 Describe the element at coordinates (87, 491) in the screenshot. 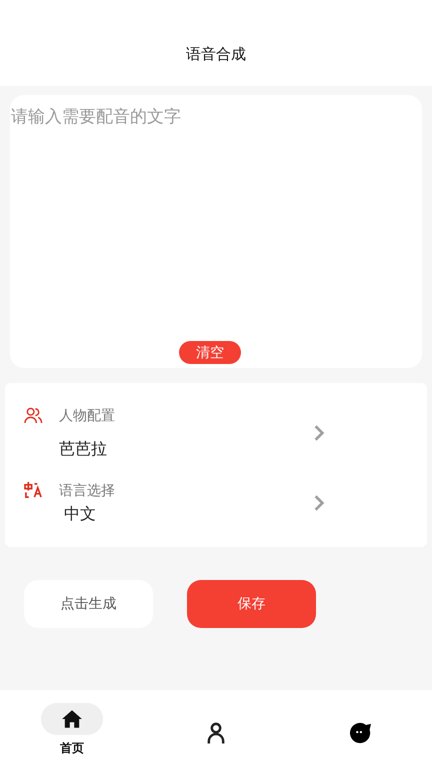

I see `setting-label: 语言选择` at that location.